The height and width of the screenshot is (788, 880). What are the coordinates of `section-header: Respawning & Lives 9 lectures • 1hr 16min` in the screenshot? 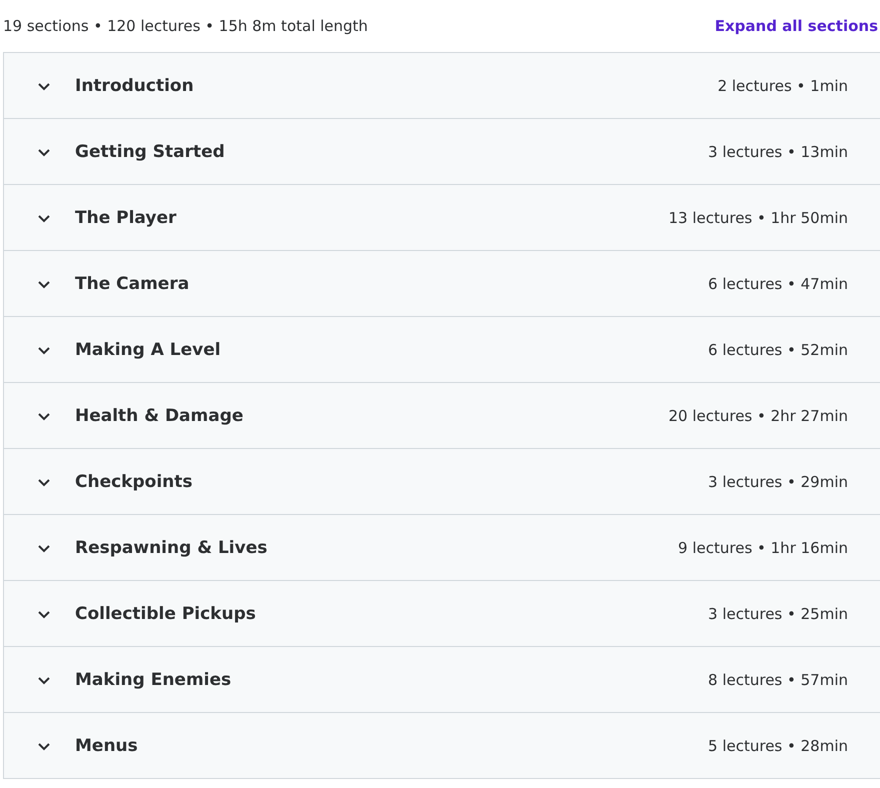 It's located at (442, 548).